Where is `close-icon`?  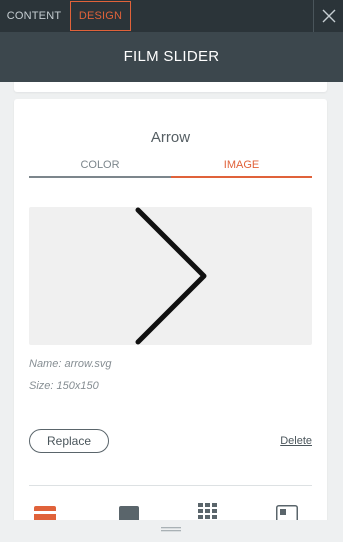
close-icon is located at coordinates (329, 16).